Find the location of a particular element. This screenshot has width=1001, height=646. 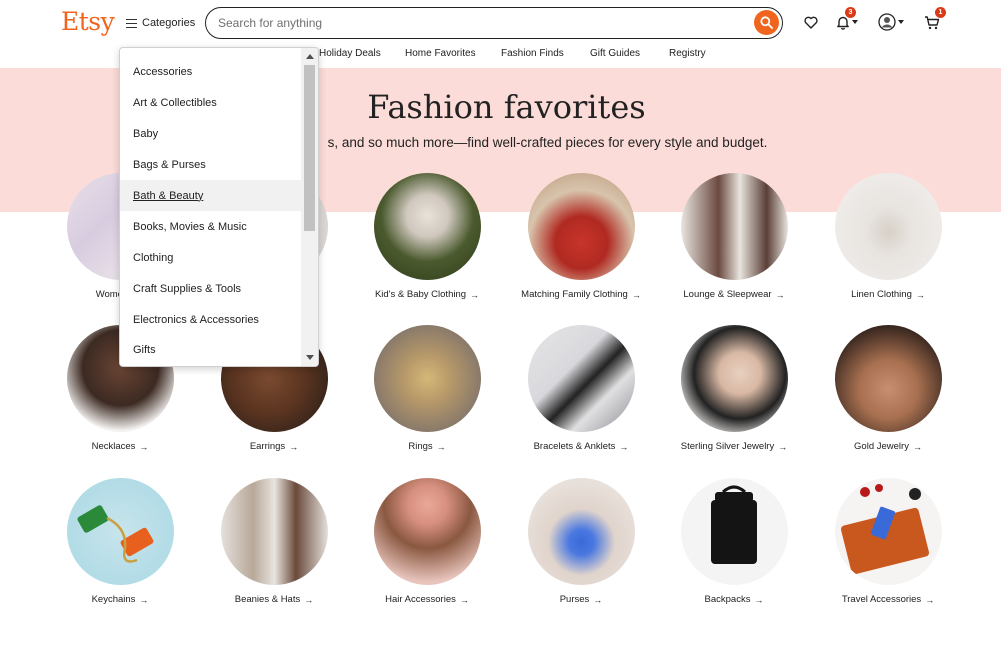

category-card: Sterling Silver Jewelry → is located at coordinates (734, 388).